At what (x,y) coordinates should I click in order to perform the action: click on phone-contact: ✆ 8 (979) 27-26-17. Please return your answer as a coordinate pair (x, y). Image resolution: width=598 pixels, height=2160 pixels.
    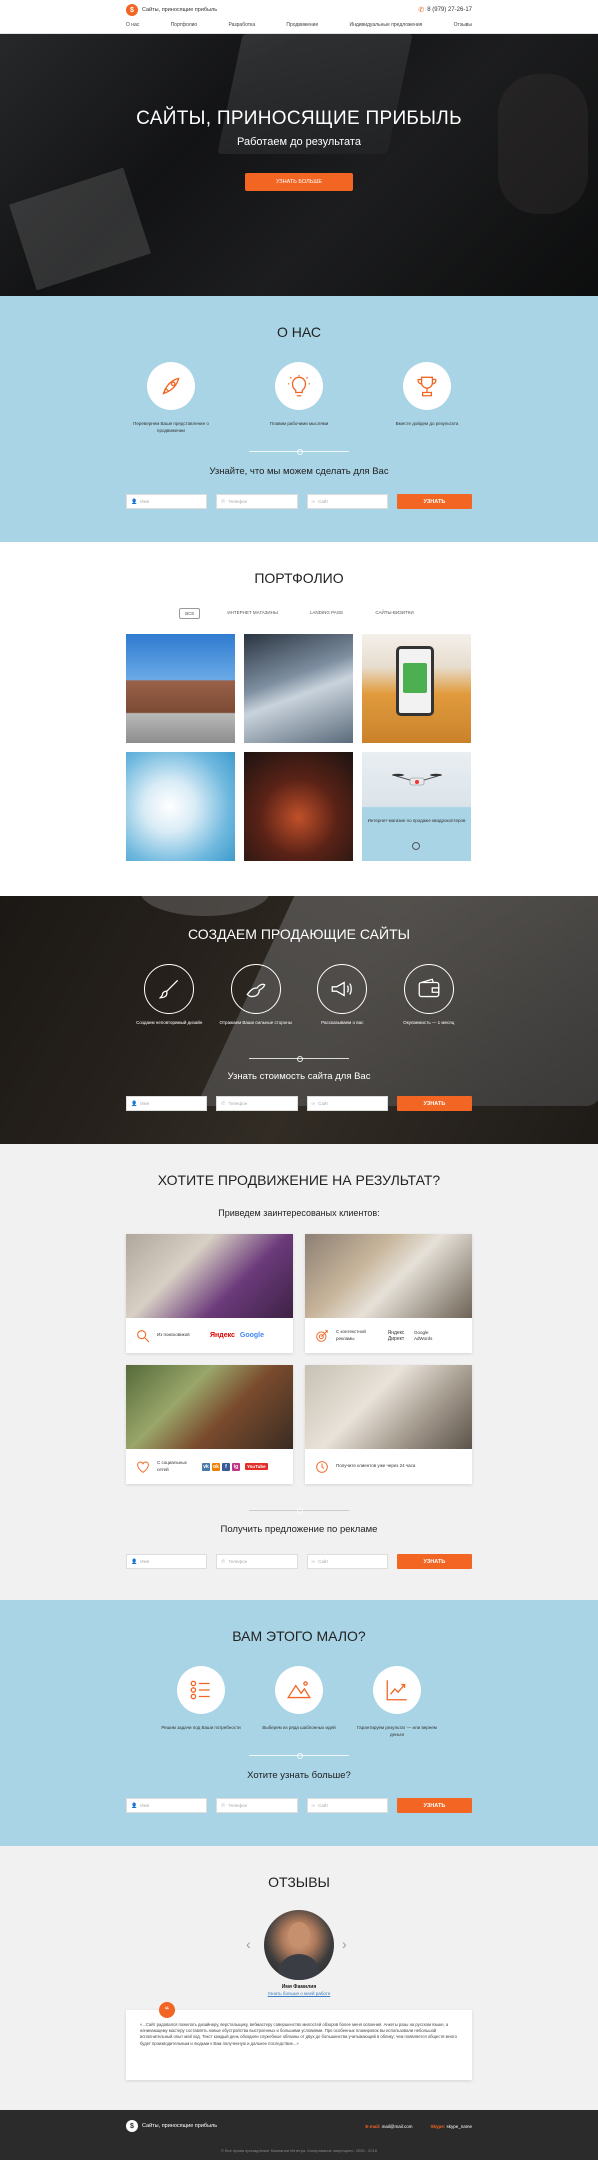
    Looking at the image, I should click on (445, 10).